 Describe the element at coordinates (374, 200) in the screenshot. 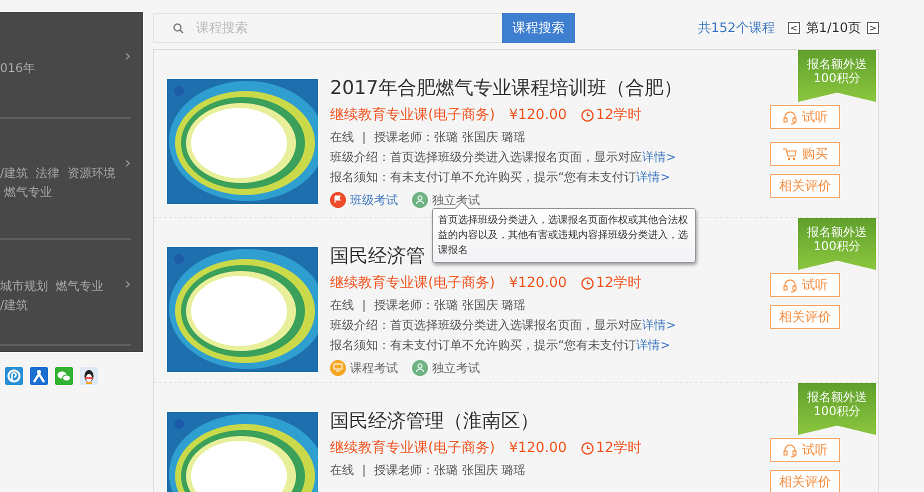

I see `exam-link: 班级考试` at that location.